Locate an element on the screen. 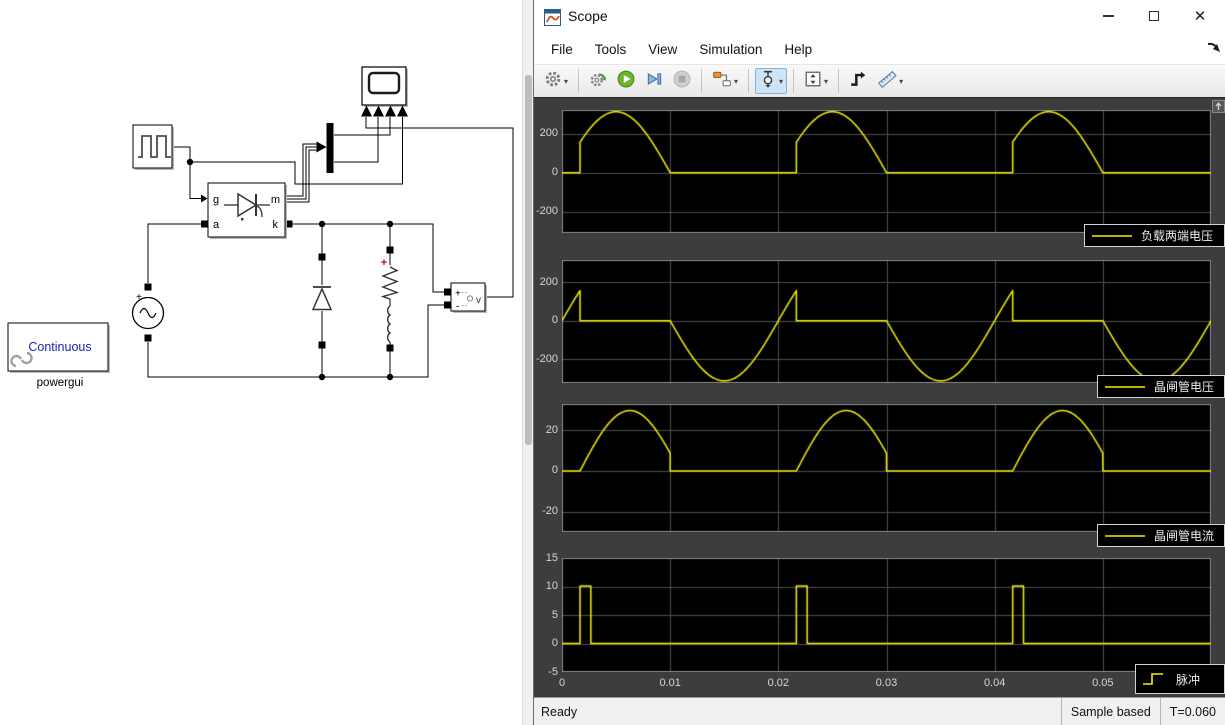 The width and height of the screenshot is (1225, 725). voltage-measurement-block: + - v is located at coordinates (468, 297).